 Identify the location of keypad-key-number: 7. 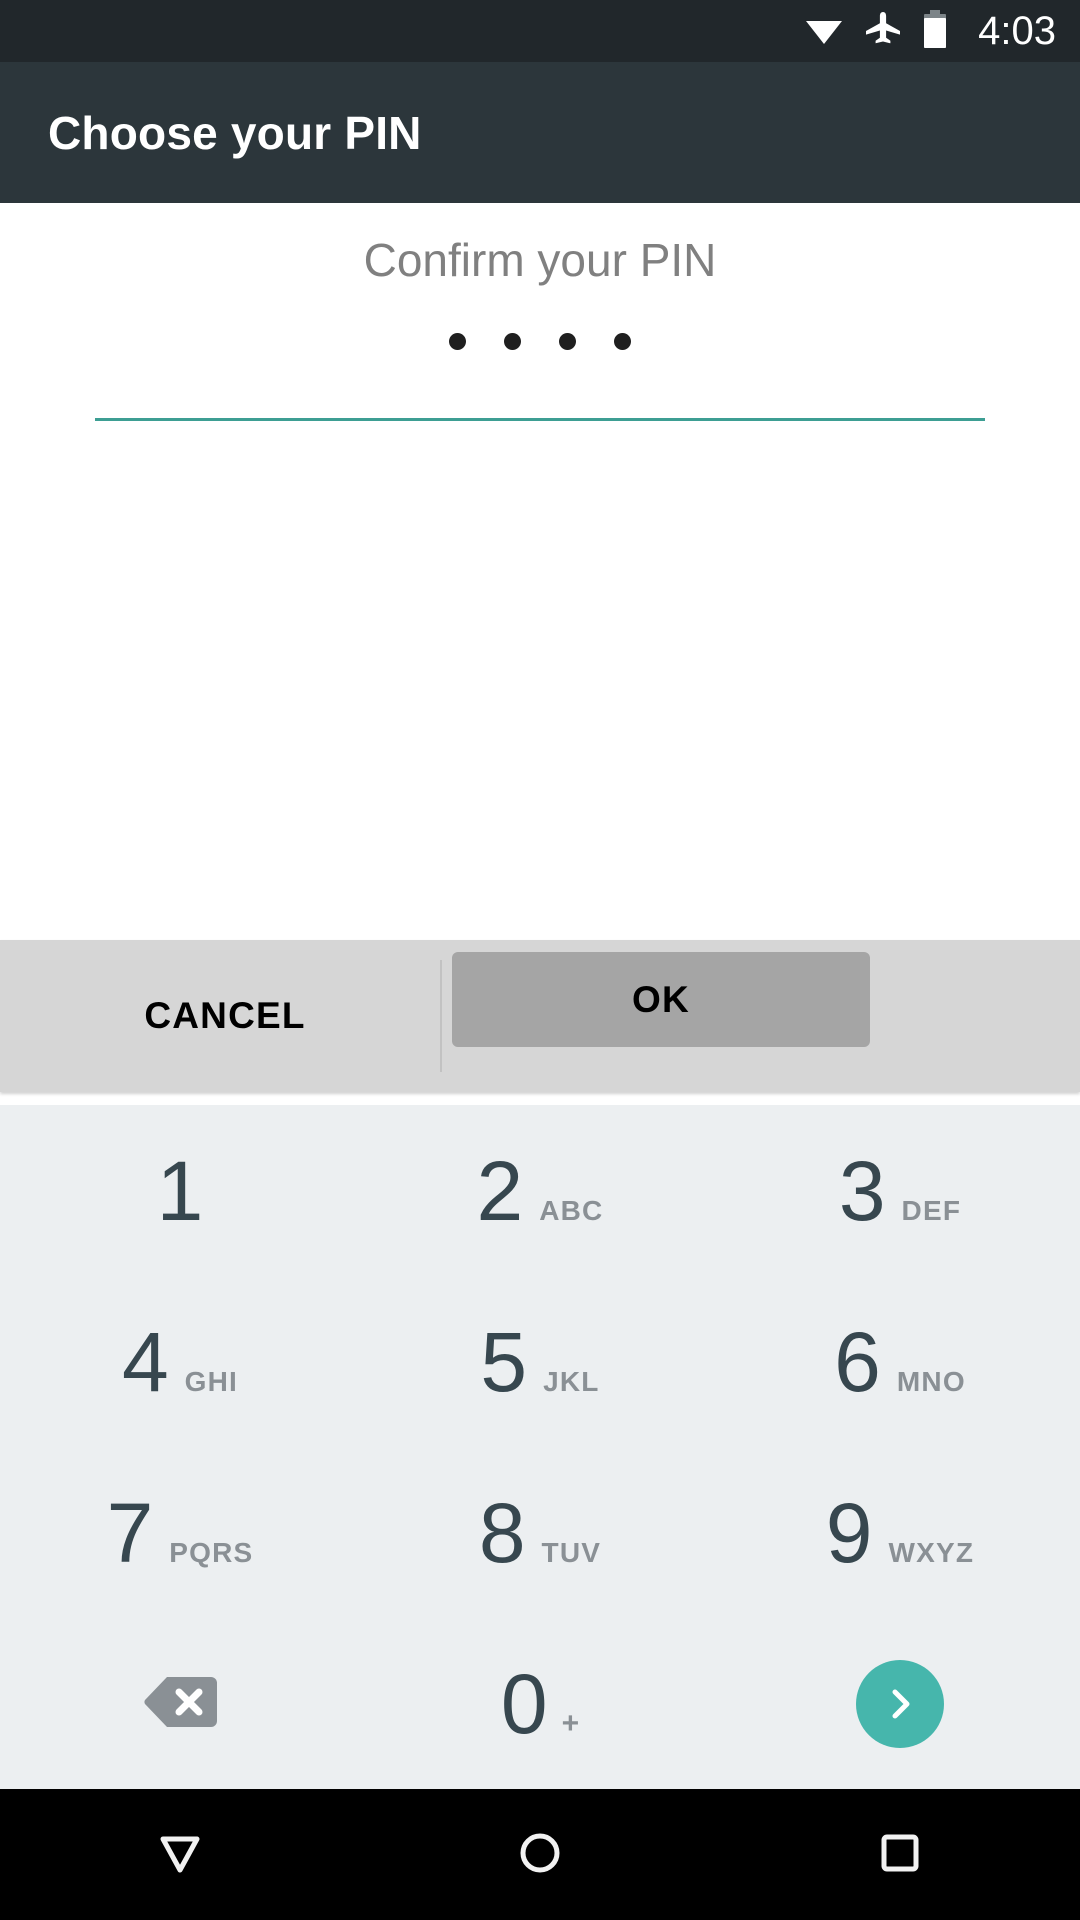
(130, 1532).